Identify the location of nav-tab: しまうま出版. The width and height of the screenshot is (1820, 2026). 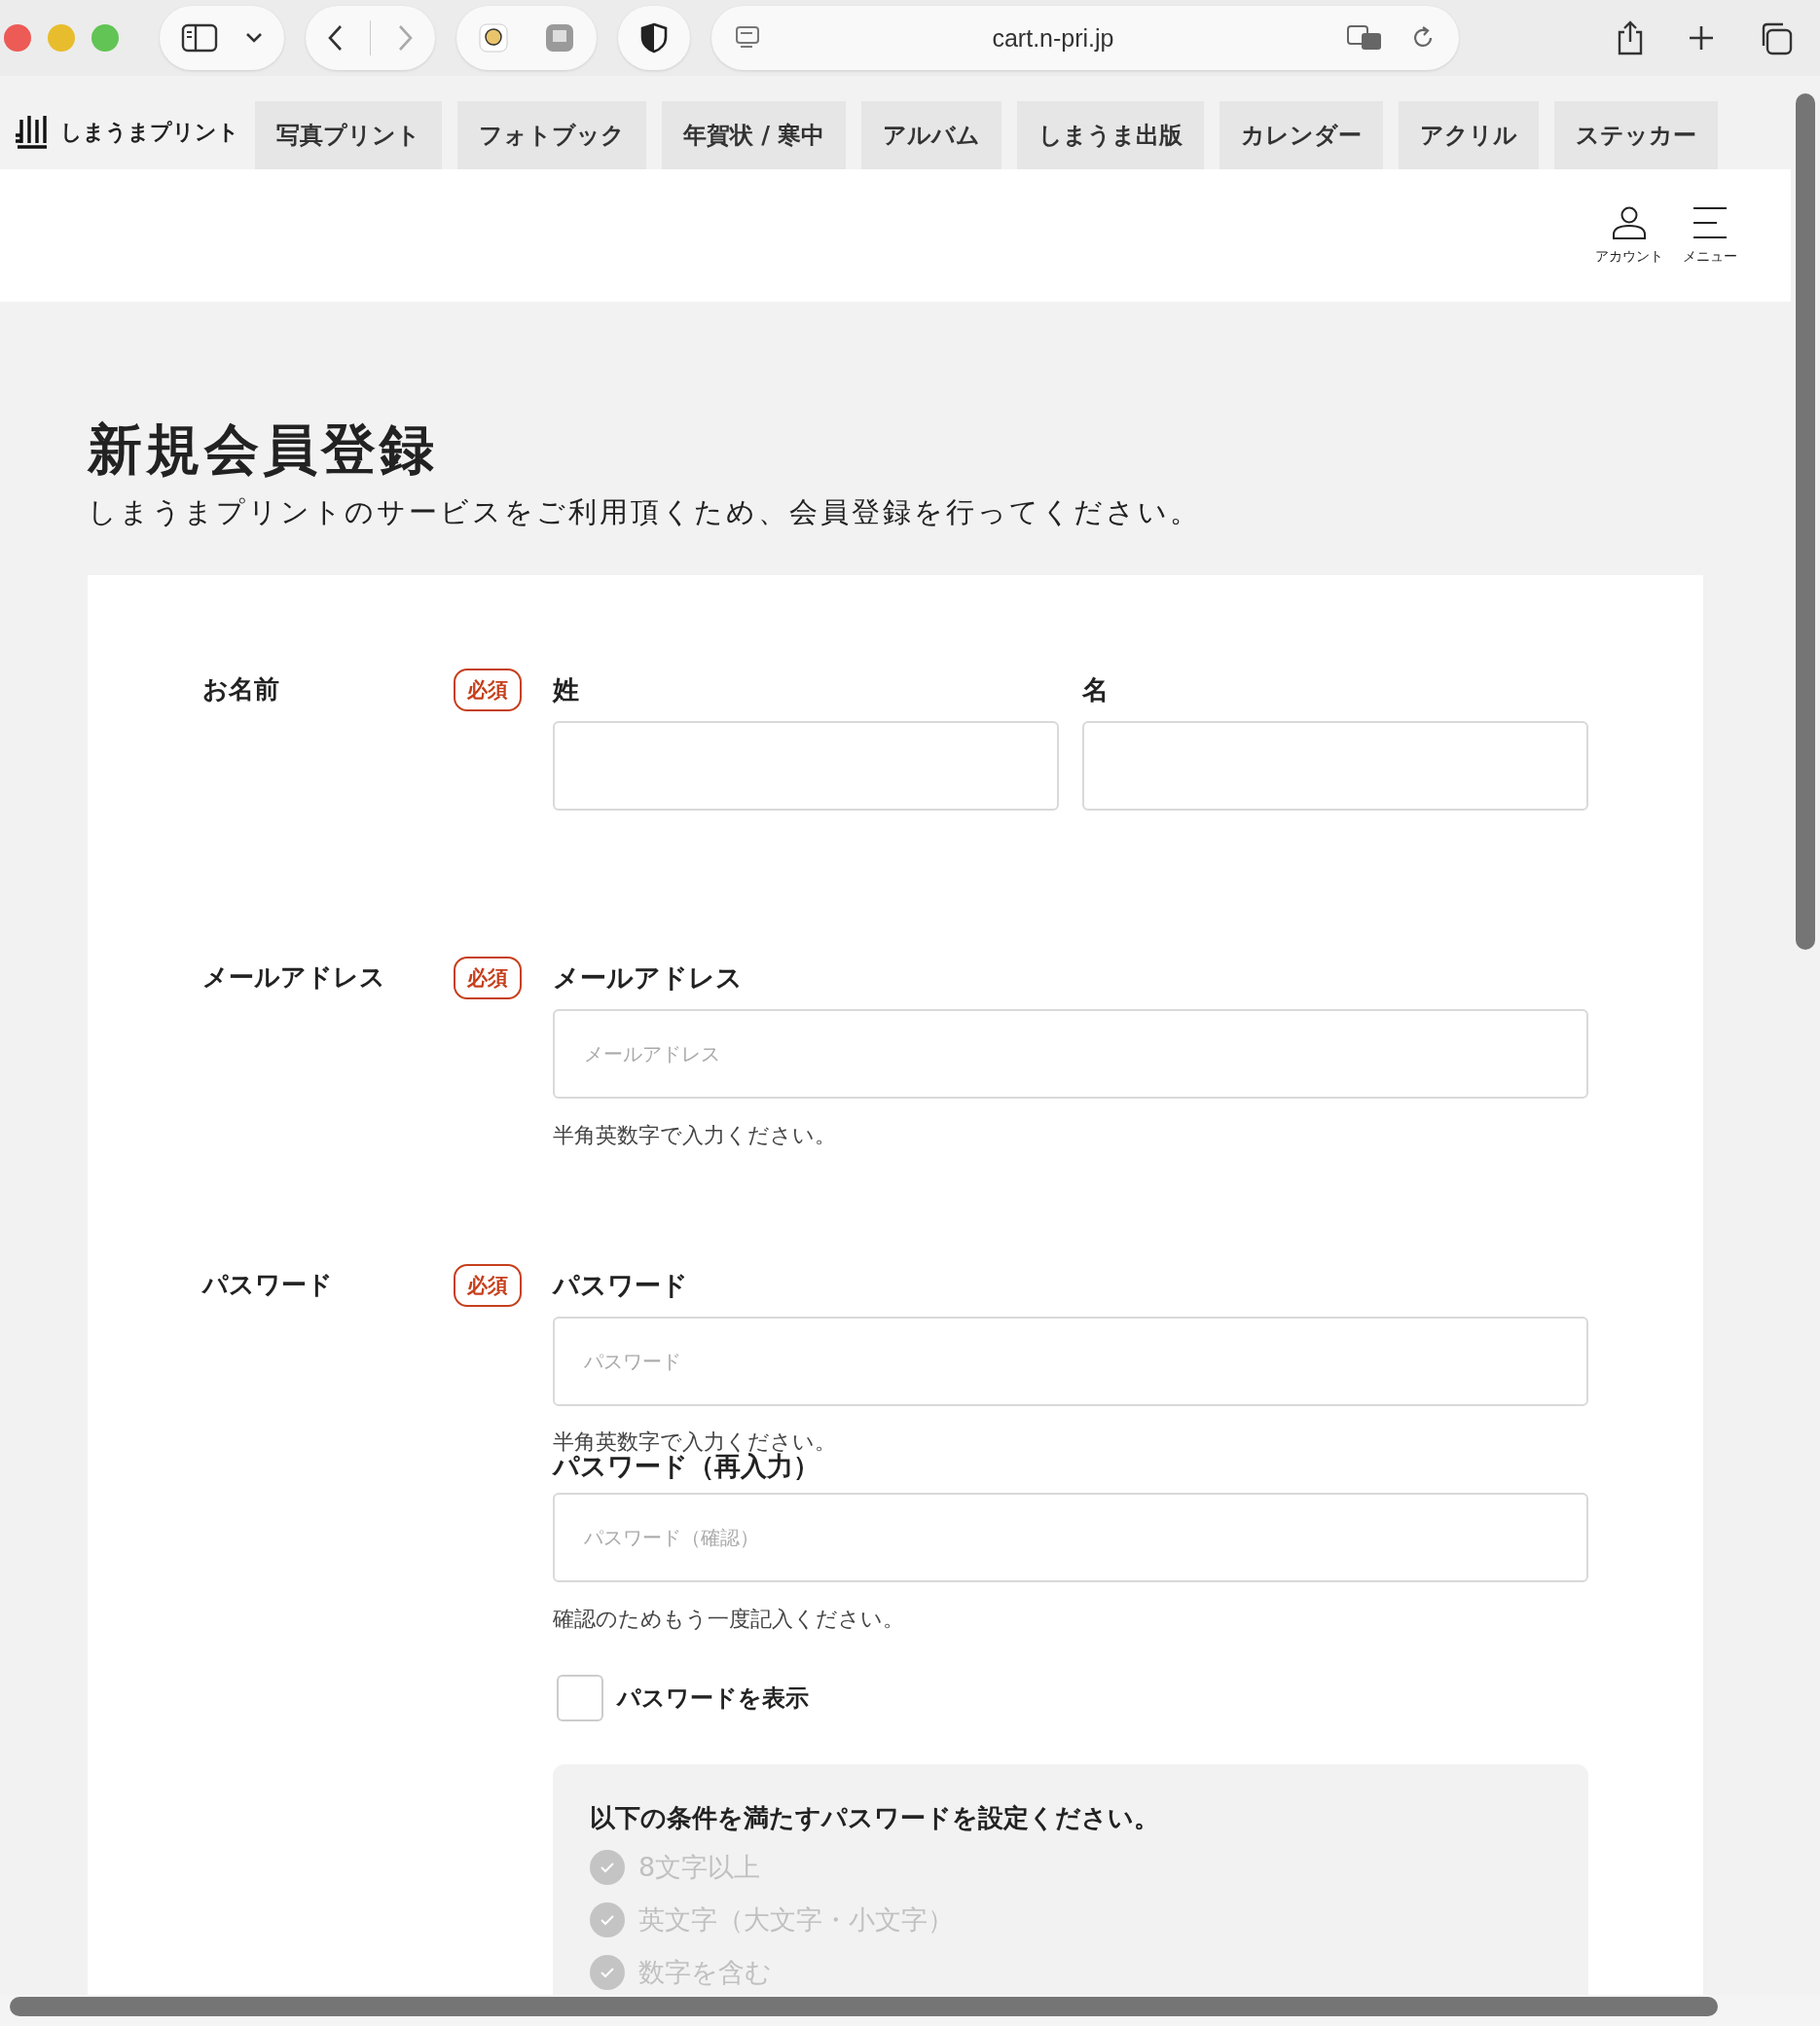
(1111, 135).